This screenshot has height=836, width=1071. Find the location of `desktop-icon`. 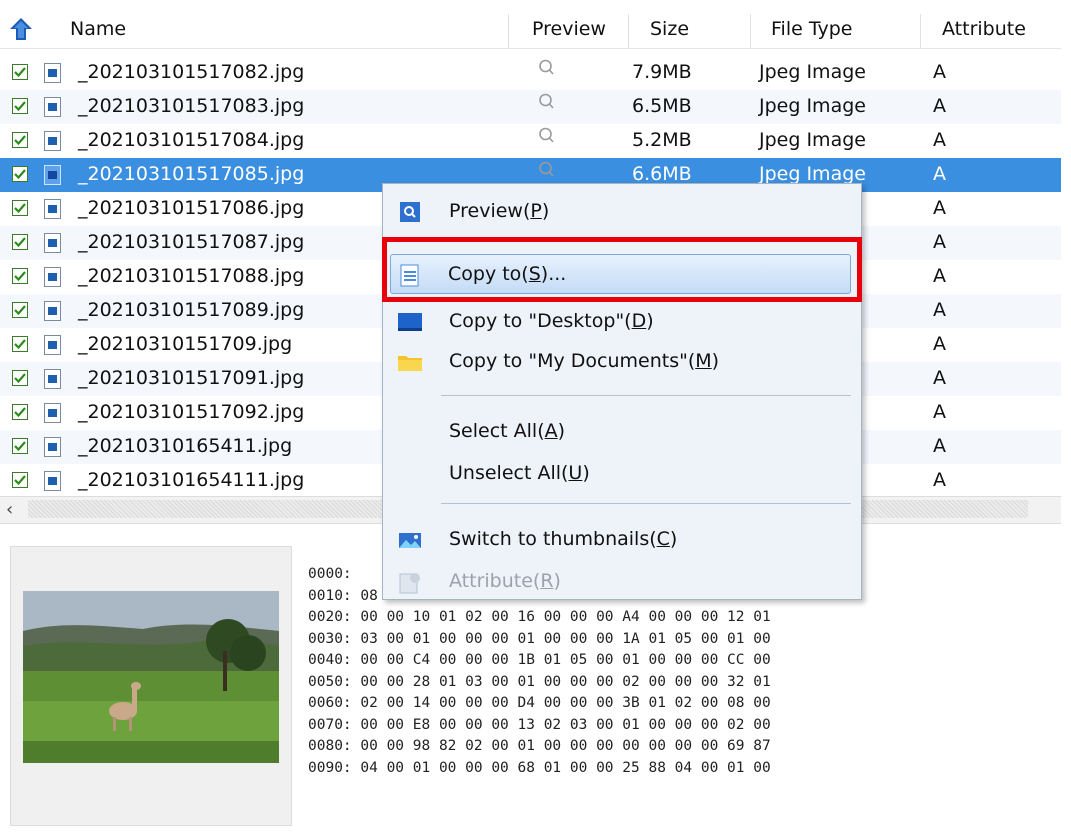

desktop-icon is located at coordinates (410, 322).